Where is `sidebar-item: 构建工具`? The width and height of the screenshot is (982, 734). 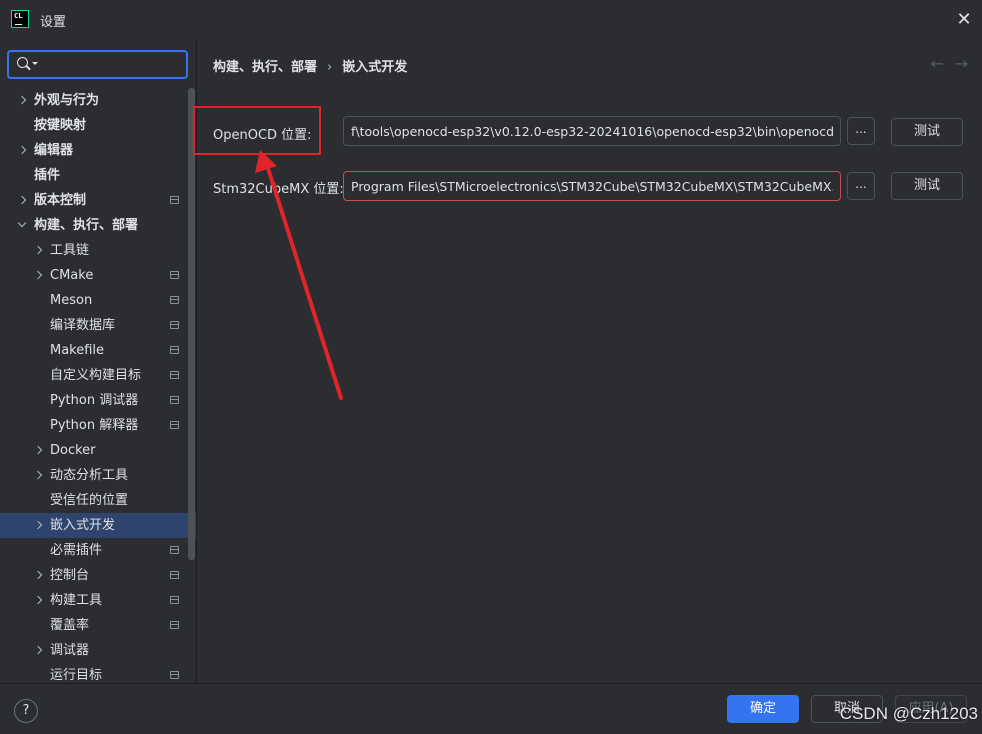
sidebar-item: 构建工具 is located at coordinates (98, 600).